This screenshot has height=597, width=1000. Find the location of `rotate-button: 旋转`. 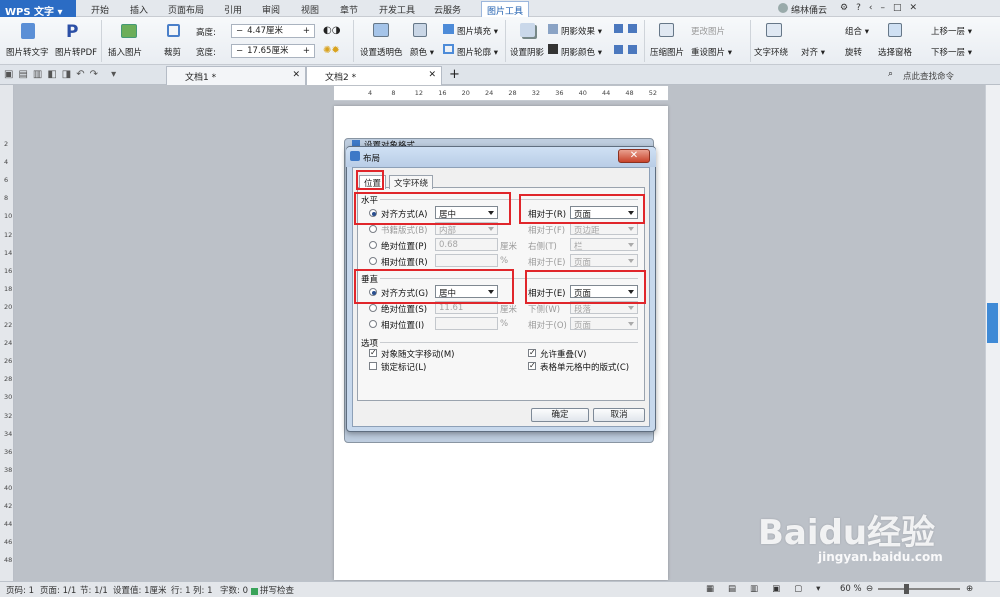

rotate-button: 旋转 is located at coordinates (853, 52).